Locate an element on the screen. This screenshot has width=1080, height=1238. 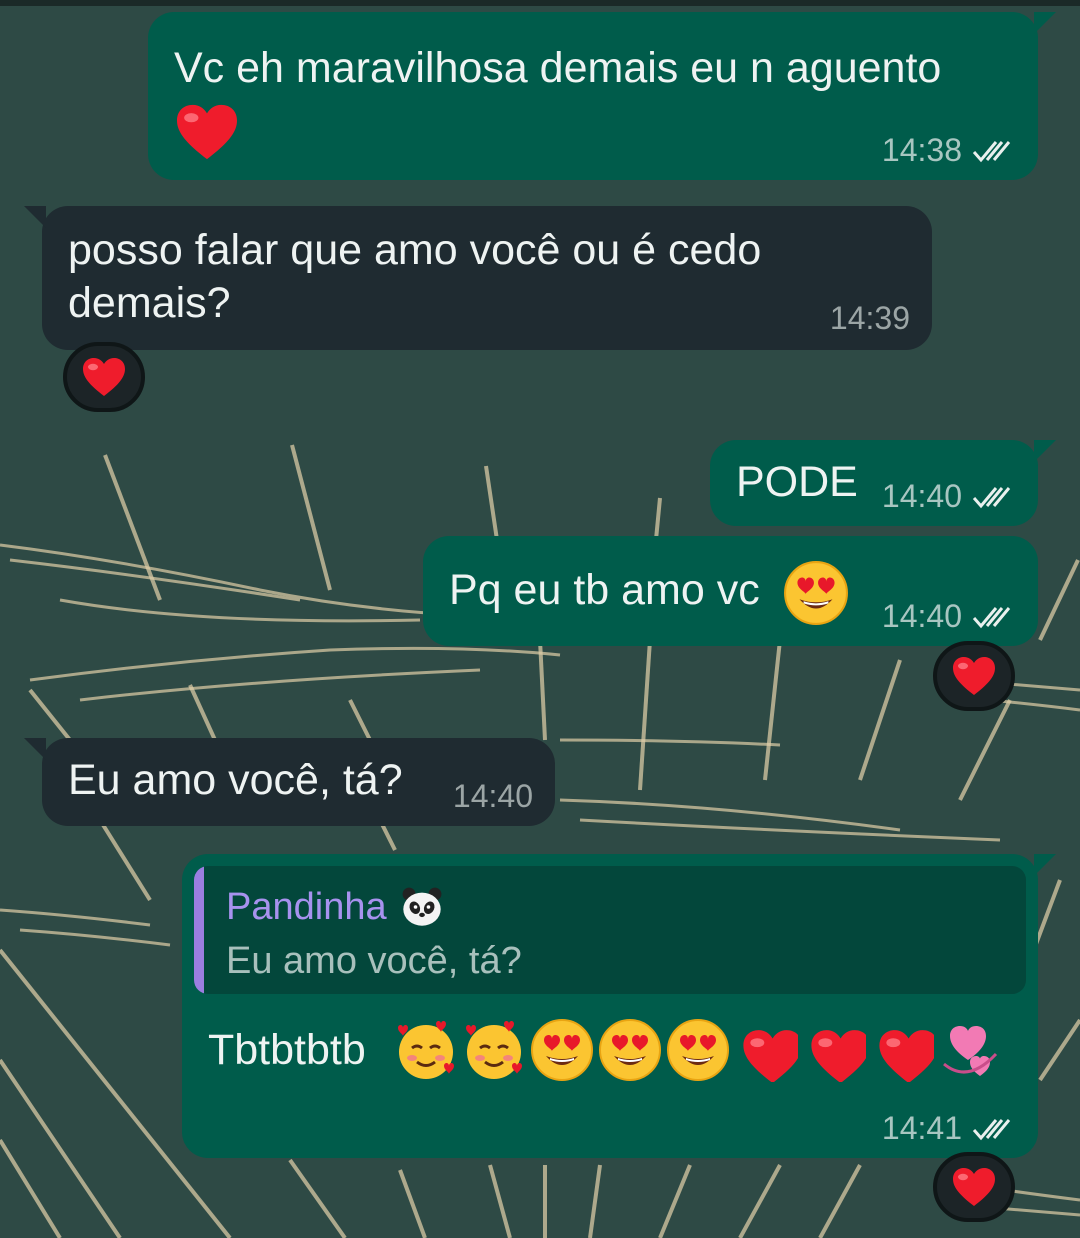
message-text-line1: posso falar que amo você ou é cedo is located at coordinates (415, 250).